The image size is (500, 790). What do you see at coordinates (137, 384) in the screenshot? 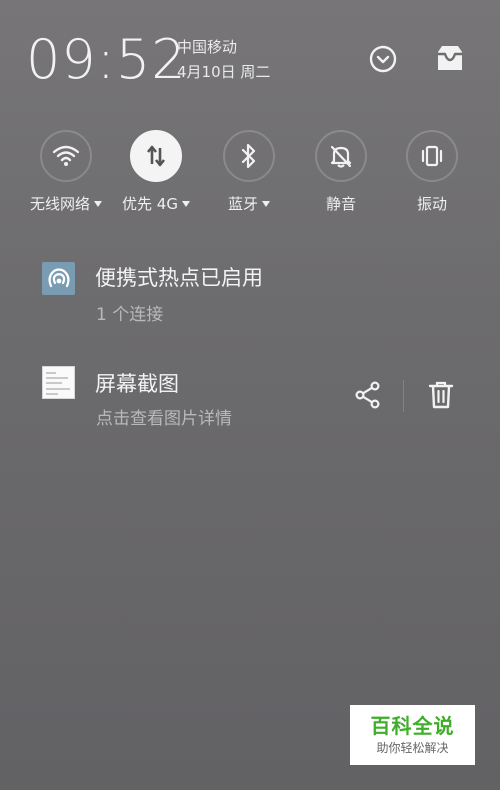
I see `notification-title: 屏幕截图` at bounding box center [137, 384].